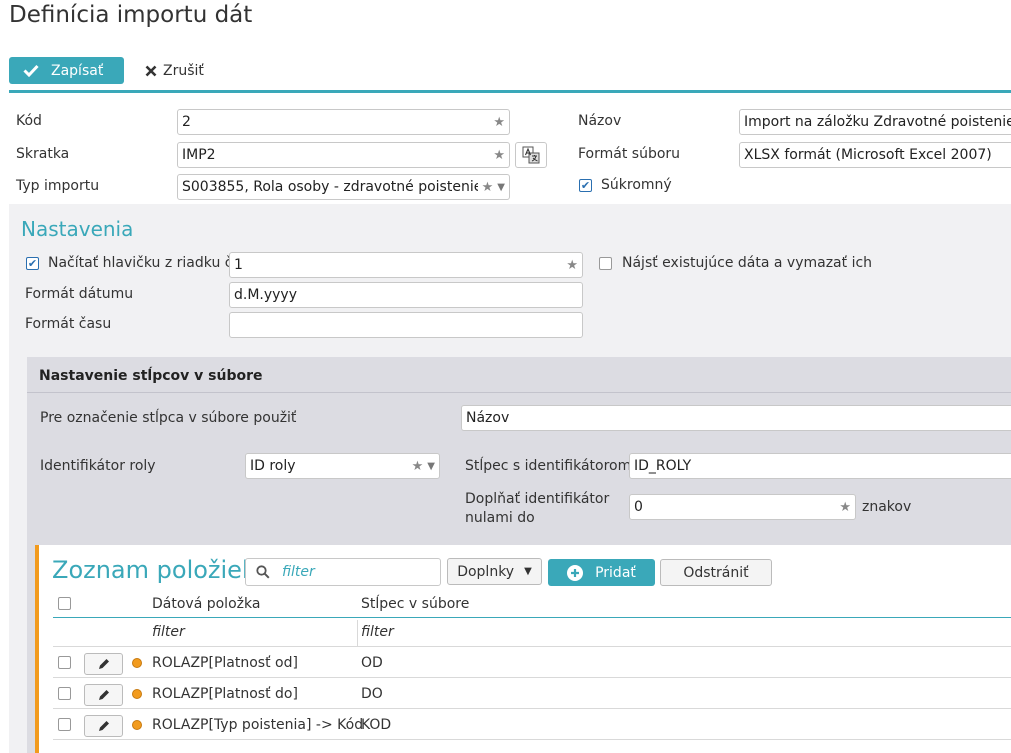  Describe the element at coordinates (206, 604) in the screenshot. I see `col-header-item: Dátová položka` at that location.